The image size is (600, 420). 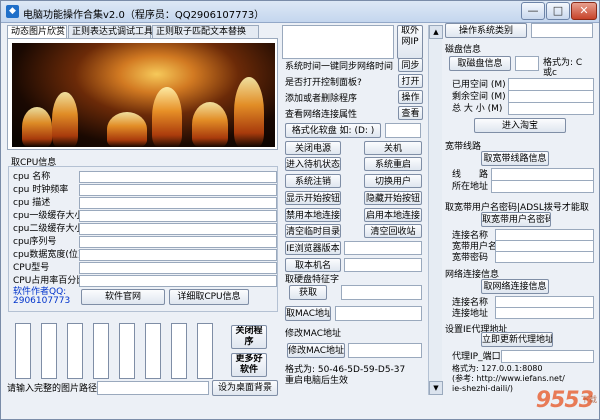 What do you see at coordinates (385, 350) in the screenshot?
I see `new-mac-input` at bounding box center [385, 350].